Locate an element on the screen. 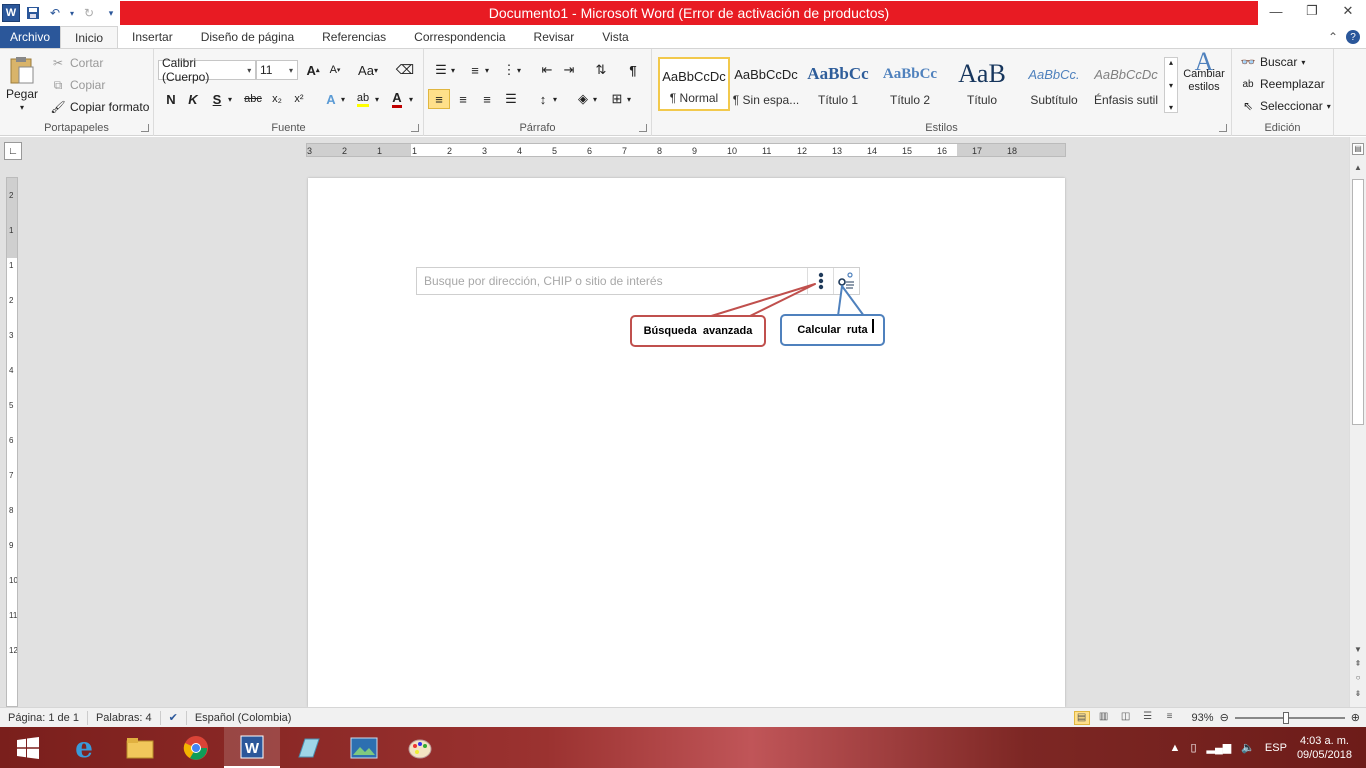  horizontal-ruler: 3 2 1 1 2 3 4 5 6 7 8 9 10 11 12 13 14 15 16 17 18 is located at coordinates (686, 150).